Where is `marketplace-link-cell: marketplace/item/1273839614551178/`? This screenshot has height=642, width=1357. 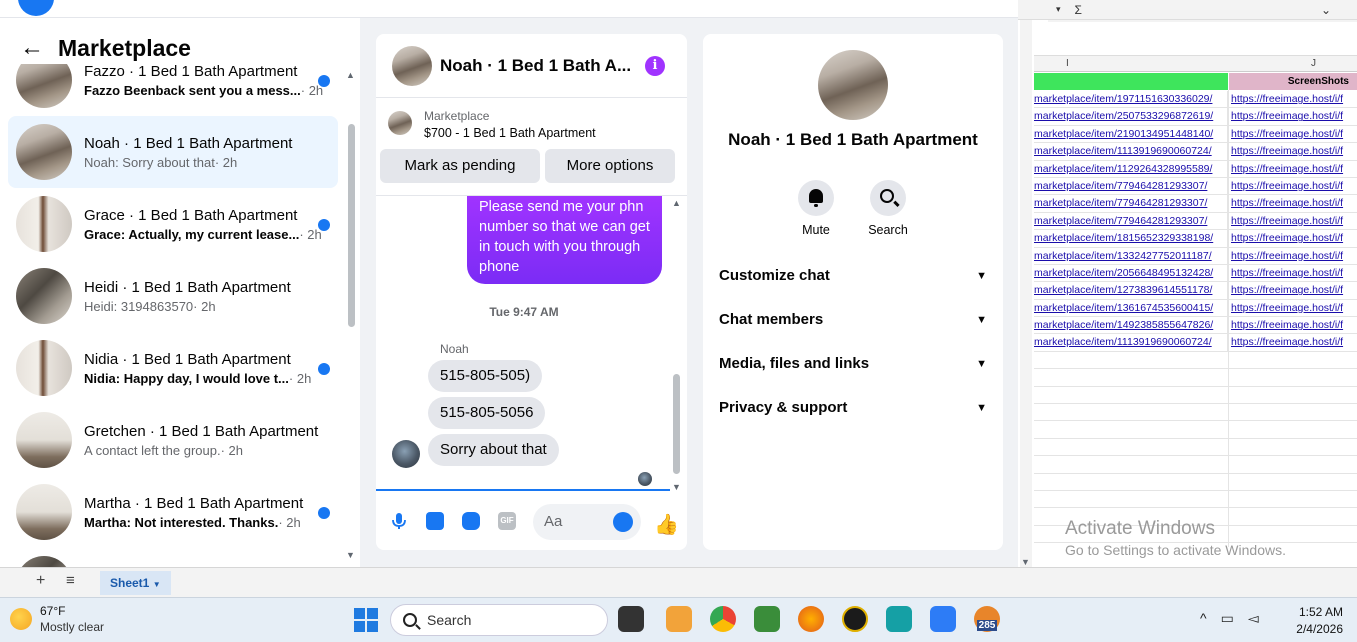
marketplace-link-cell: marketplace/item/1273839614551178/ is located at coordinates (1131, 290).